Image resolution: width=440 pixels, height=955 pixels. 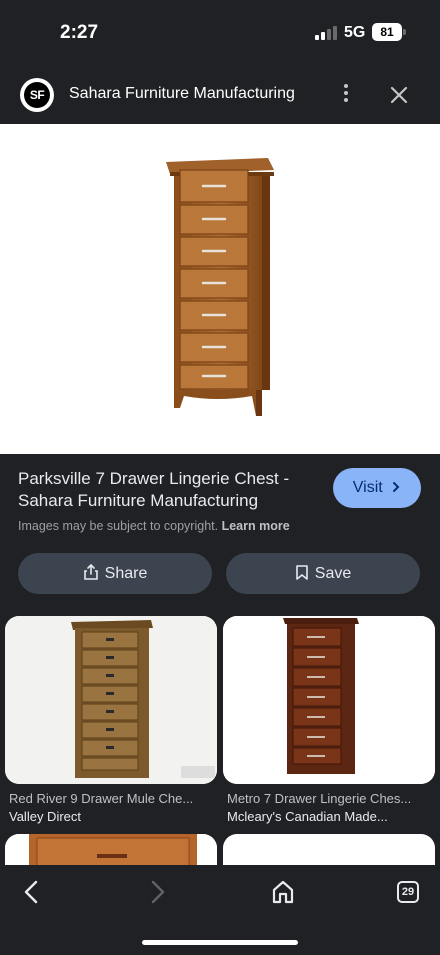 I want to click on related-image-red-river, so click(x=111, y=700).